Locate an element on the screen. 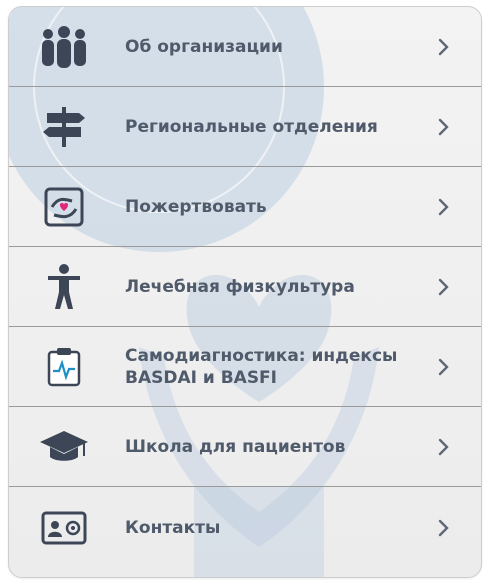 The height and width of the screenshot is (586, 490). menu-item-donate: Пожертвовать is located at coordinates (245, 207).